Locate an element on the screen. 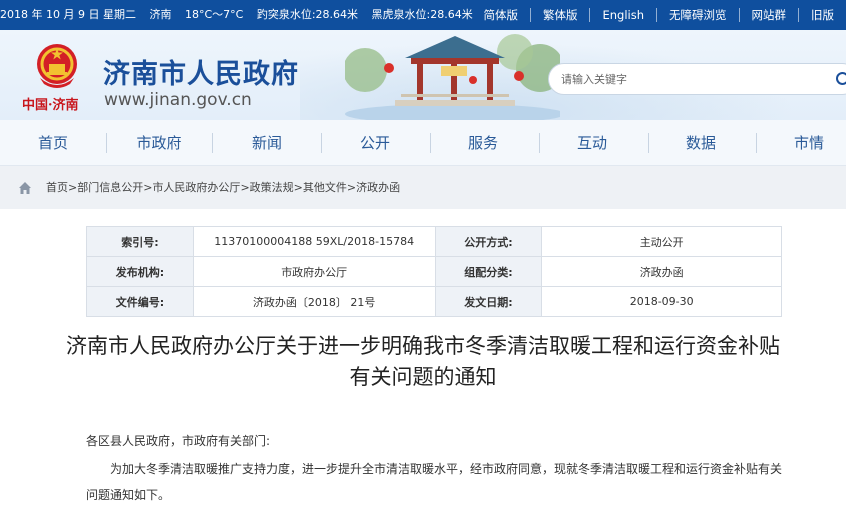 The width and height of the screenshot is (846, 509). breadcrumb-current: 济政办函 is located at coordinates (378, 187).